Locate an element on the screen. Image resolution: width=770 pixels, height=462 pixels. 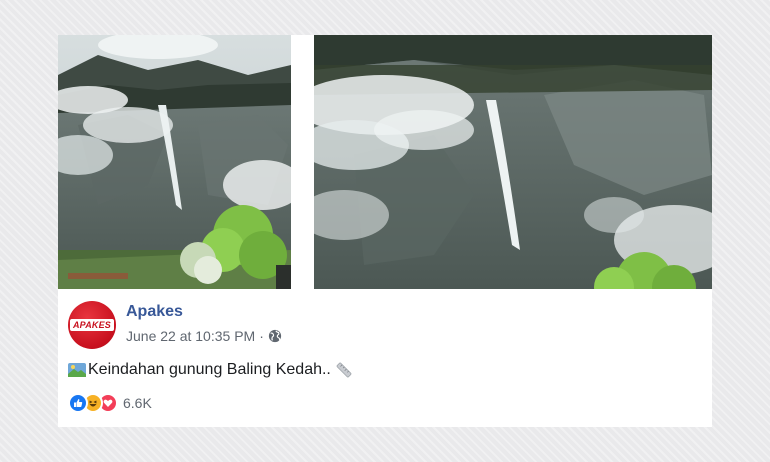
page-avatar: APAKES is located at coordinates (92, 325).